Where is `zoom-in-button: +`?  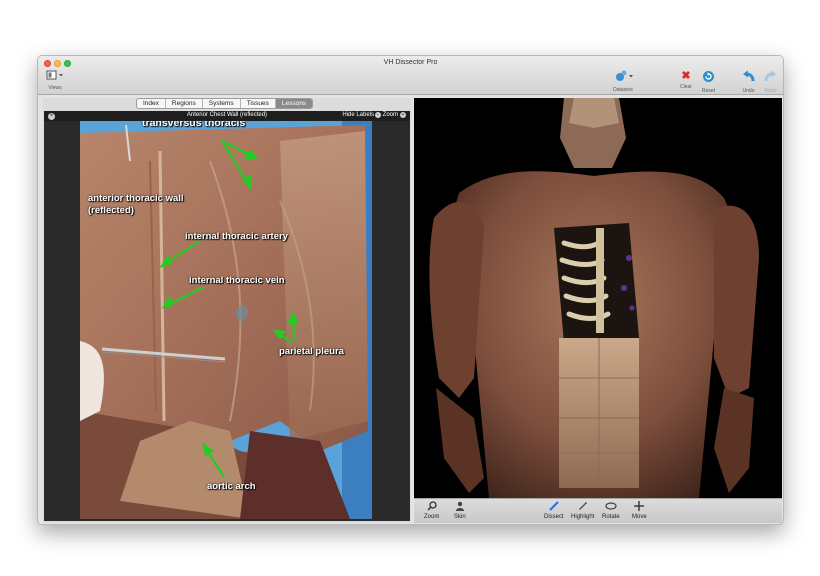
zoom-in-button: + is located at coordinates (403, 115).